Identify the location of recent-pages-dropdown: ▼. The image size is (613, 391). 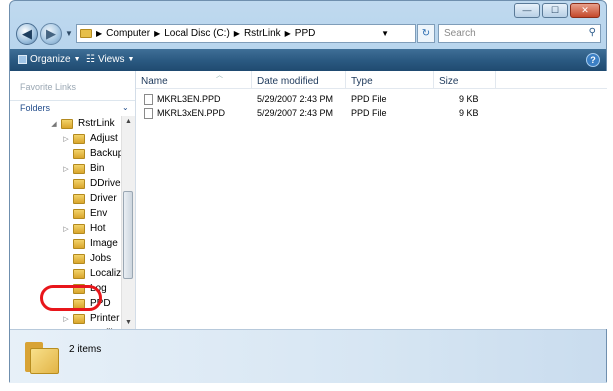
(69, 33).